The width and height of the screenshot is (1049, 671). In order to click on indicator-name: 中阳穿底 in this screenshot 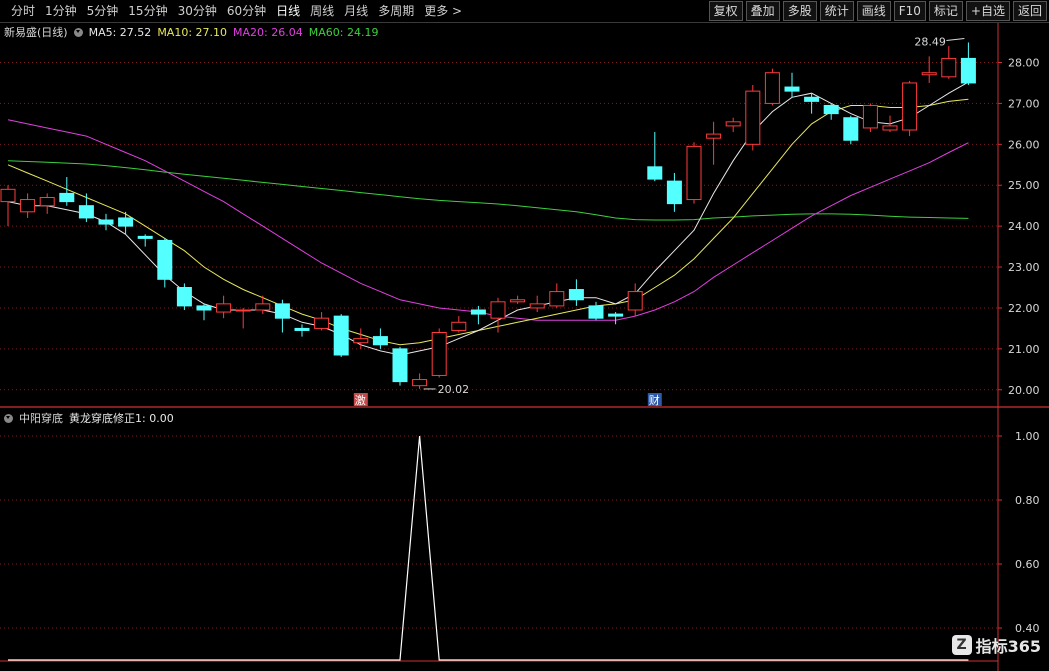, I will do `click(41, 418)`.